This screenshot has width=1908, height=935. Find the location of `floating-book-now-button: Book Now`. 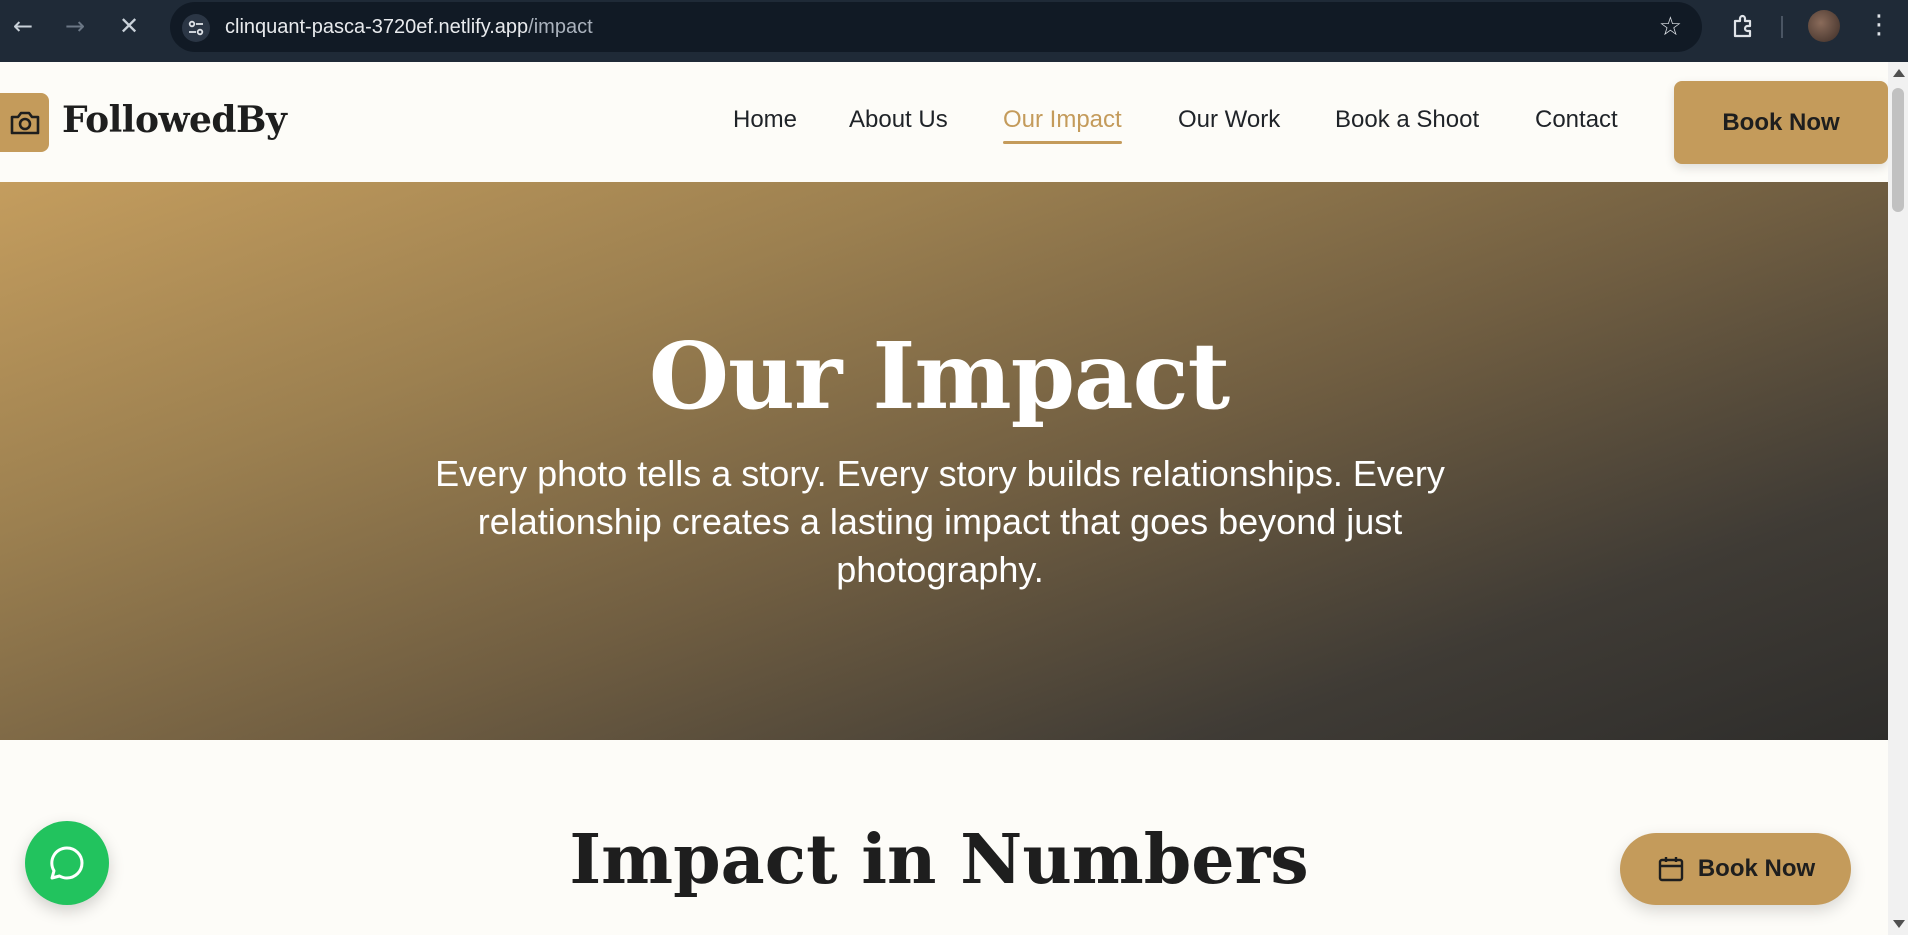

floating-book-now-button: Book Now is located at coordinates (1735, 869).